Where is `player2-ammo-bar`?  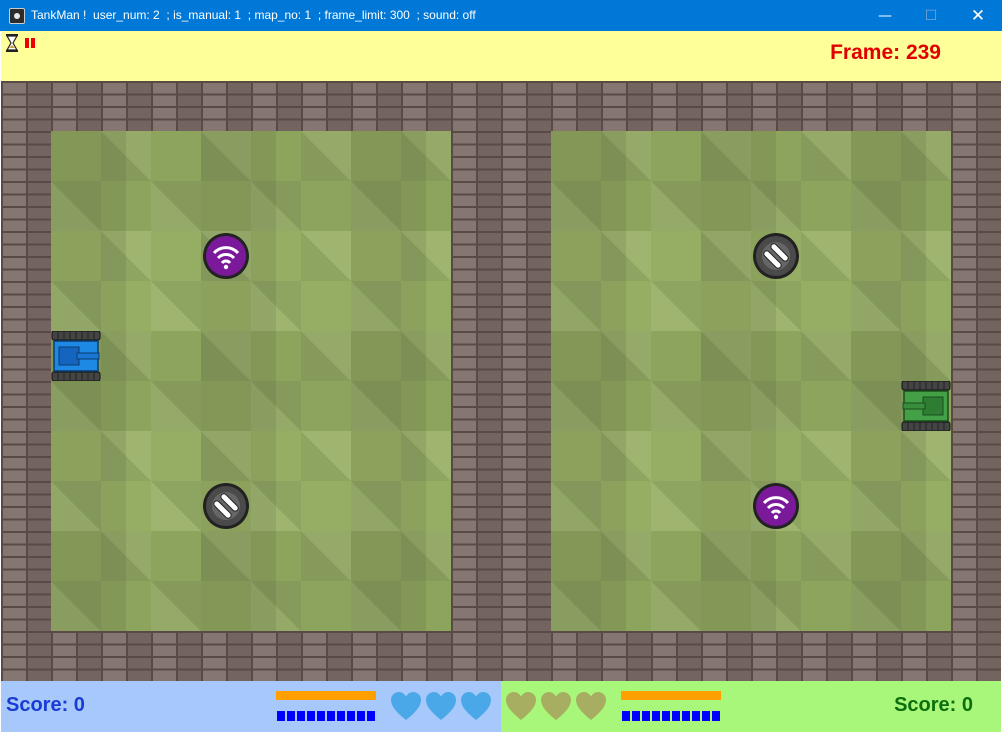 player2-ammo-bar is located at coordinates (671, 716).